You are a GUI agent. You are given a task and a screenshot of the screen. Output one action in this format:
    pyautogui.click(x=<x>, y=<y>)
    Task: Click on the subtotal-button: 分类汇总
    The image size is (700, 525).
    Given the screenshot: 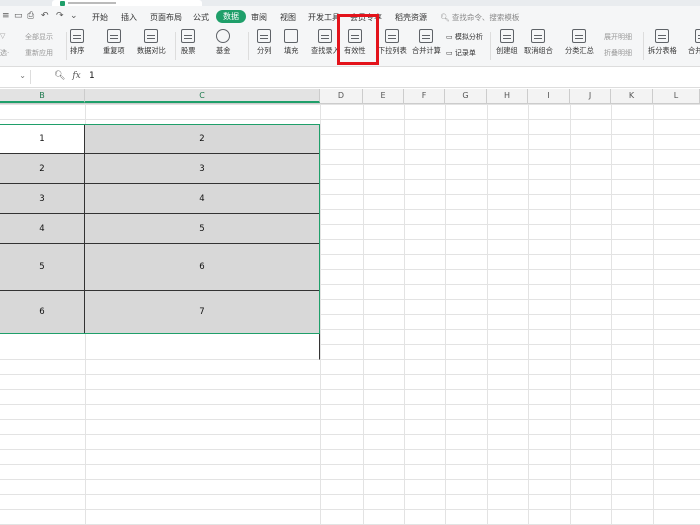 What is the action you would take?
    pyautogui.click(x=579, y=42)
    